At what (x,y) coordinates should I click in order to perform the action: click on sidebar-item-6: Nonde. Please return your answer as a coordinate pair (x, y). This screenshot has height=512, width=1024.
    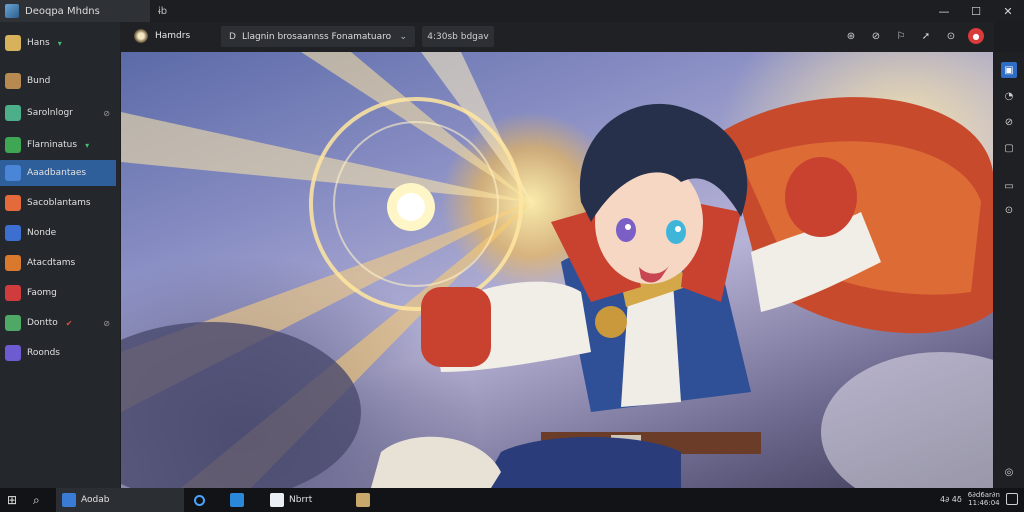
    Looking at the image, I should click on (58, 233).